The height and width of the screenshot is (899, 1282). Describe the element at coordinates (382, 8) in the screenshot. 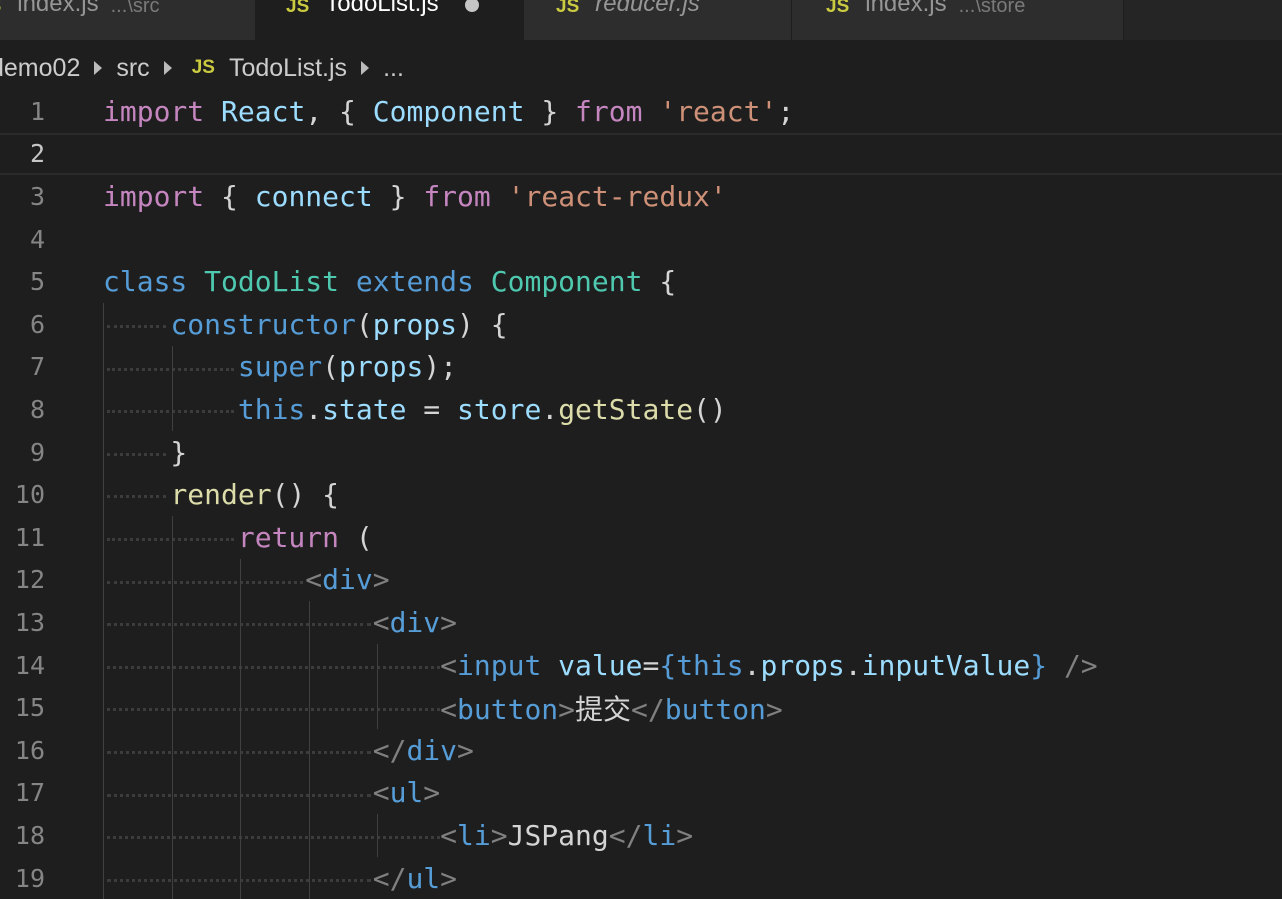

I see `tab-label: TodoList.js` at that location.